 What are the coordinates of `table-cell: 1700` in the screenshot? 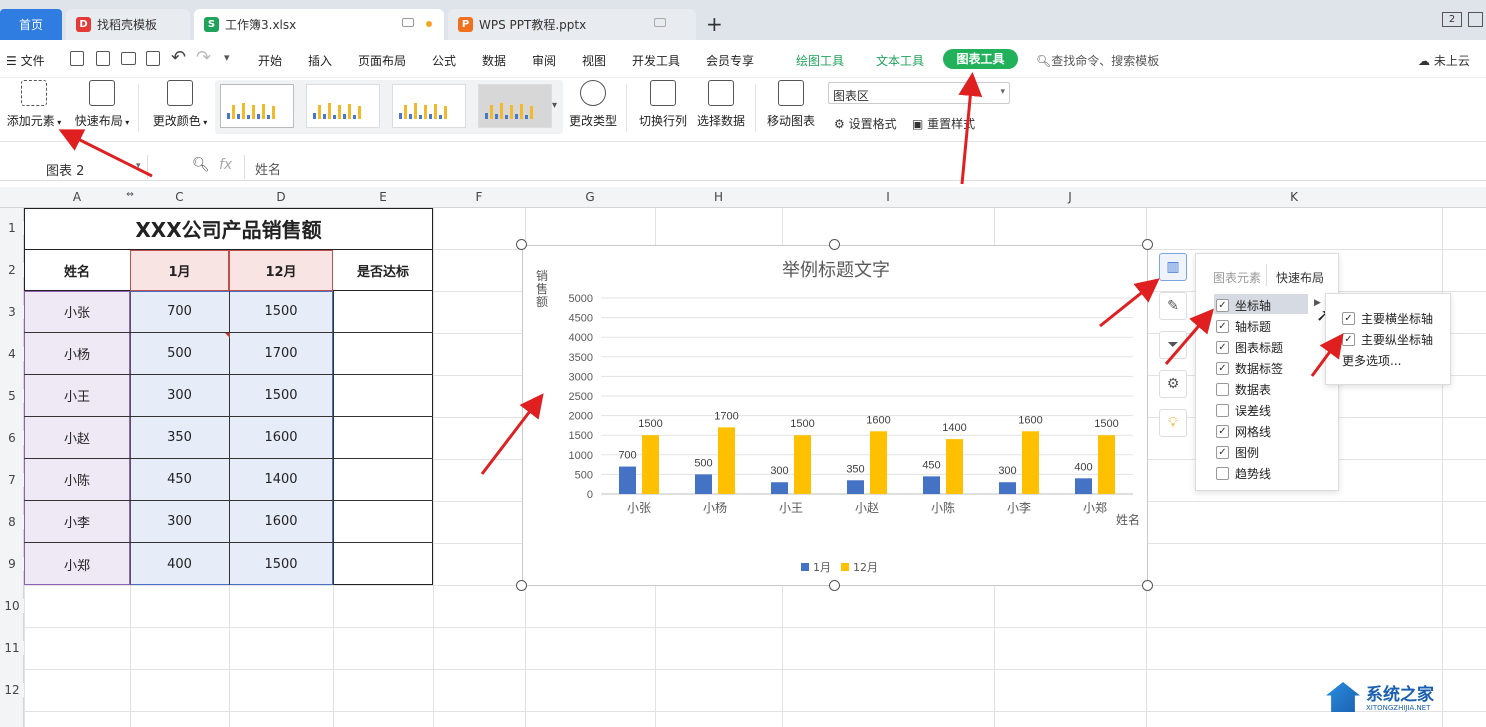 It's located at (281, 354).